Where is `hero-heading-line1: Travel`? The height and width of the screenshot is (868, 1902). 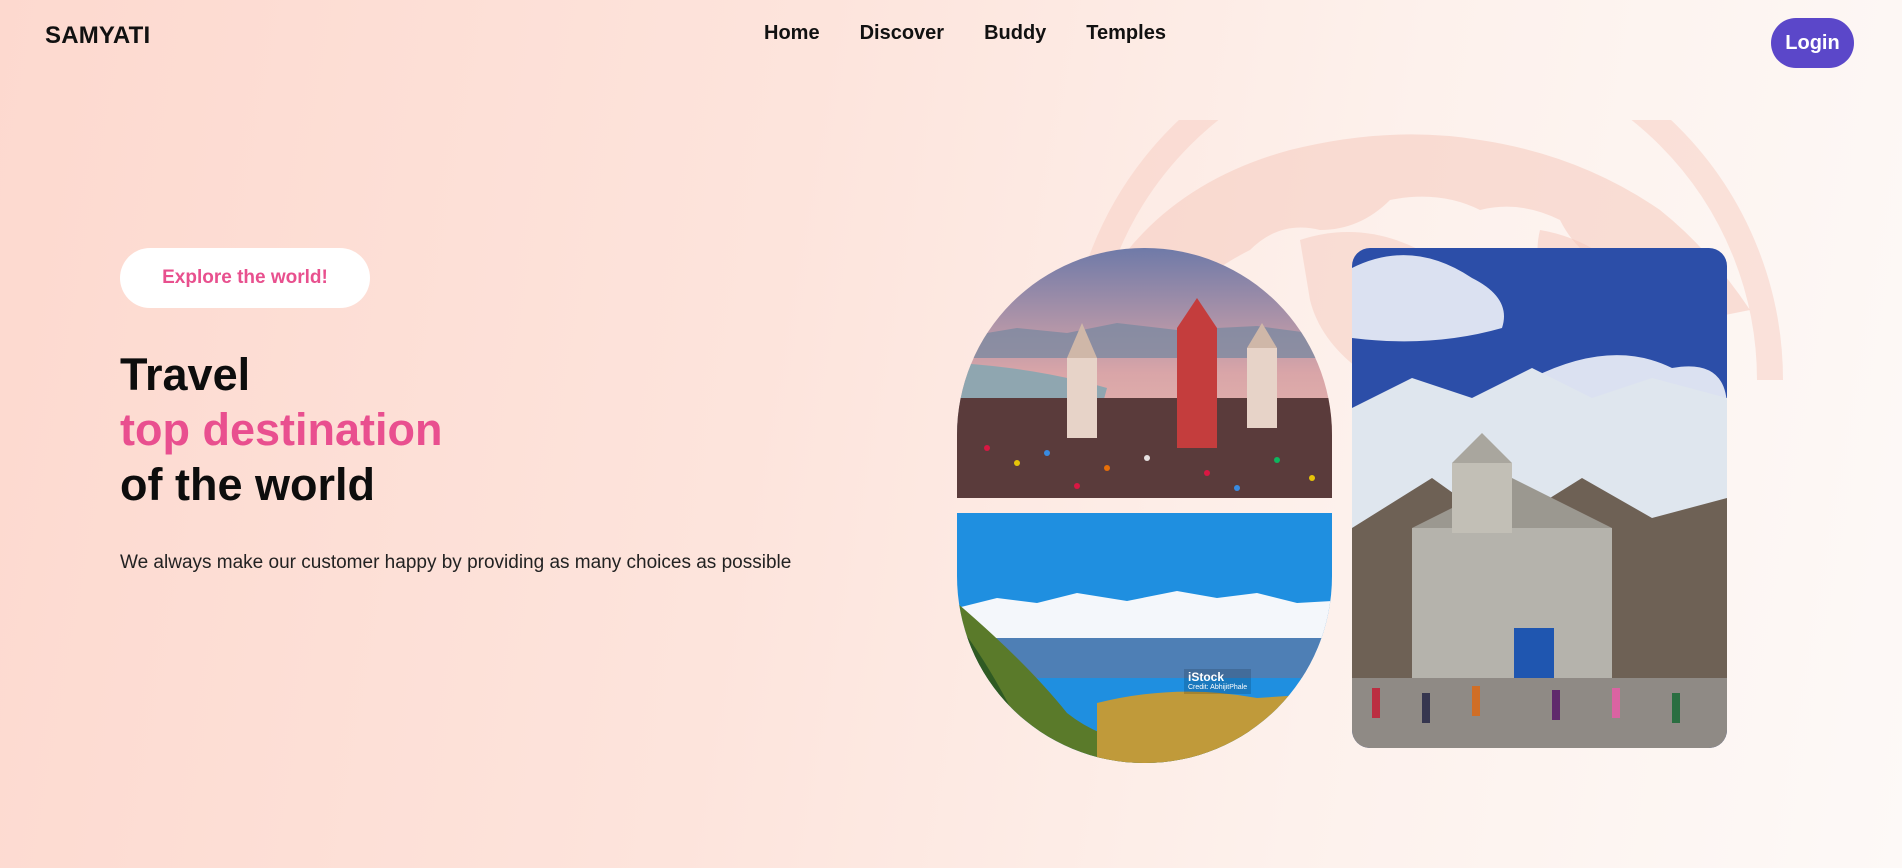 hero-heading-line1: Travel is located at coordinates (185, 374).